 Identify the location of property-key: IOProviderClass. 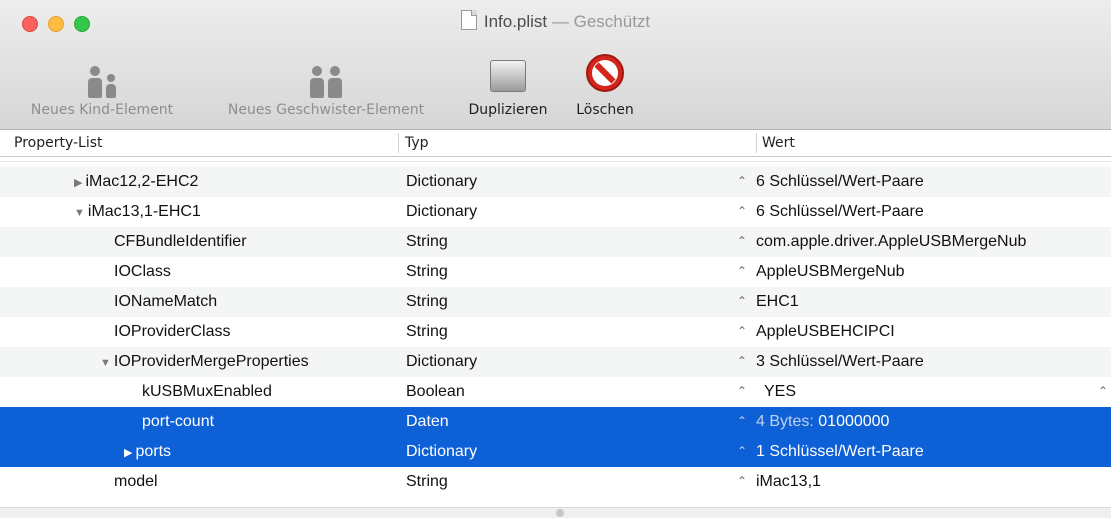
(172, 331).